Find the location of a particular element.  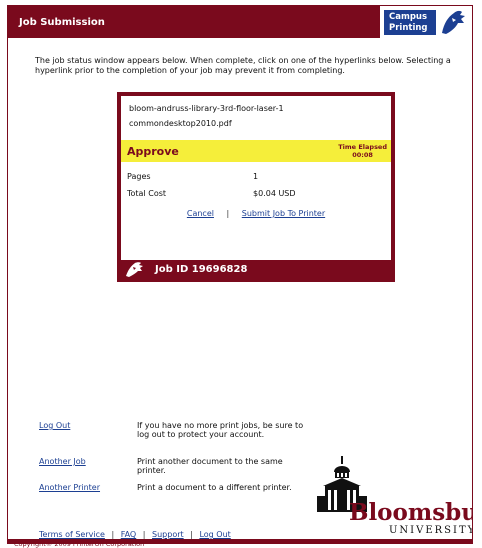

another-printer-description: Print a document to a different printer. is located at coordinates (214, 487).